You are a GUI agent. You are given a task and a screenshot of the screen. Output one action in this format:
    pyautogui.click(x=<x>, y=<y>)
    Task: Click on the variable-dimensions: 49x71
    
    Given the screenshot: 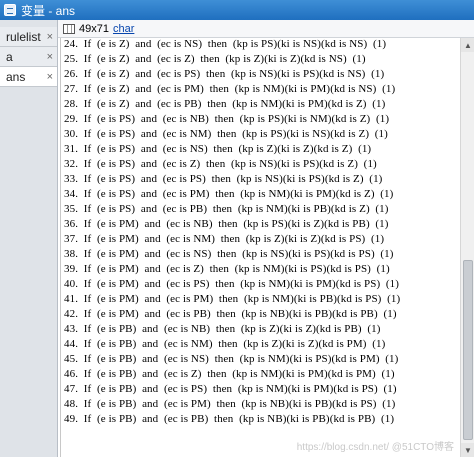 What is the action you would take?
    pyautogui.click(x=94, y=28)
    